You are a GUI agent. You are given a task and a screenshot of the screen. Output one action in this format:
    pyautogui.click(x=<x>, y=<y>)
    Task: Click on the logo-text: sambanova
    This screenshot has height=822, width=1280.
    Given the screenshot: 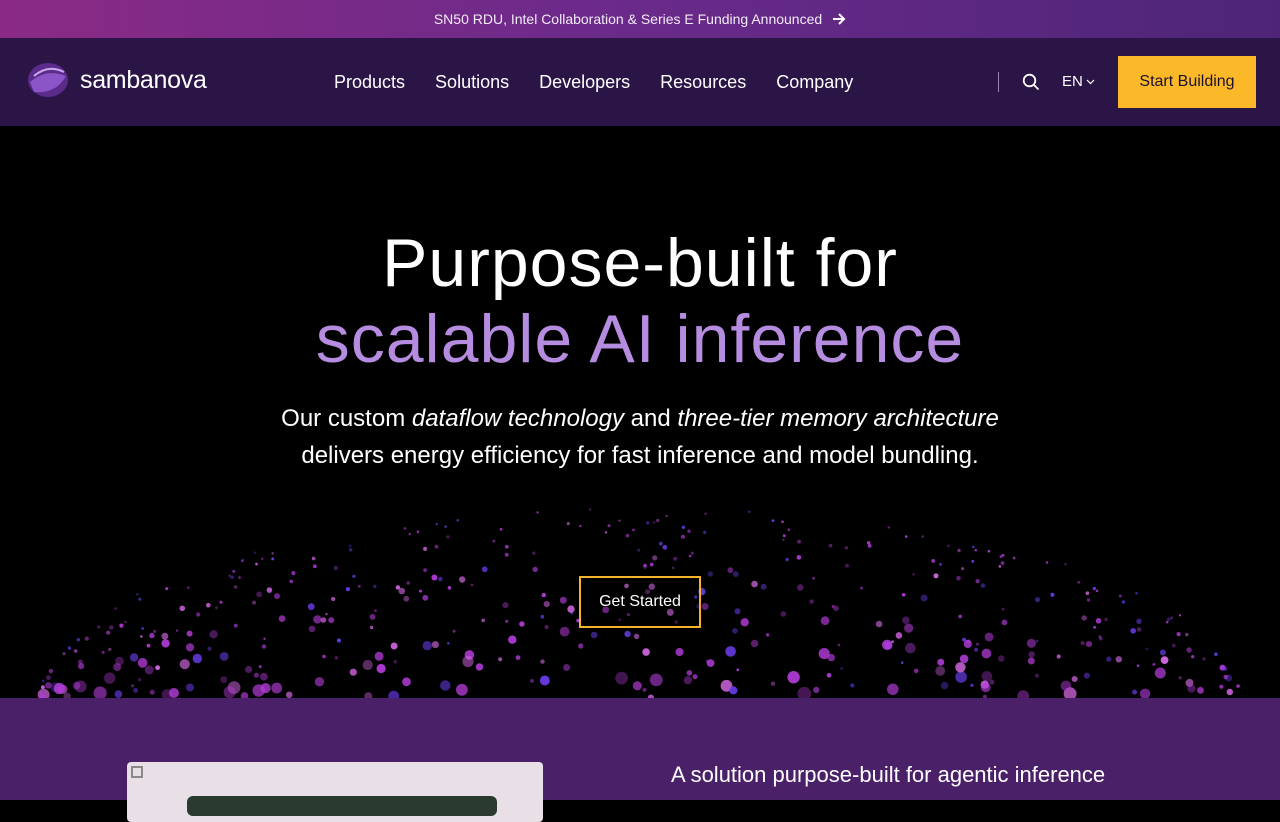 What is the action you would take?
    pyautogui.click(x=143, y=79)
    